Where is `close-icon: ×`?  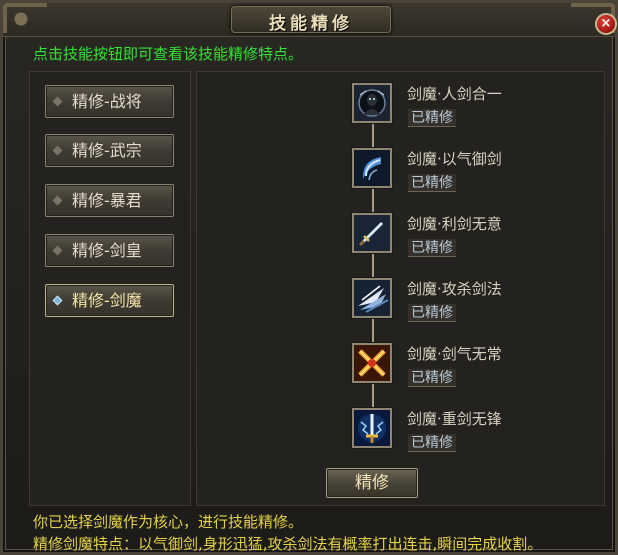
close-icon: × is located at coordinates (606, 23).